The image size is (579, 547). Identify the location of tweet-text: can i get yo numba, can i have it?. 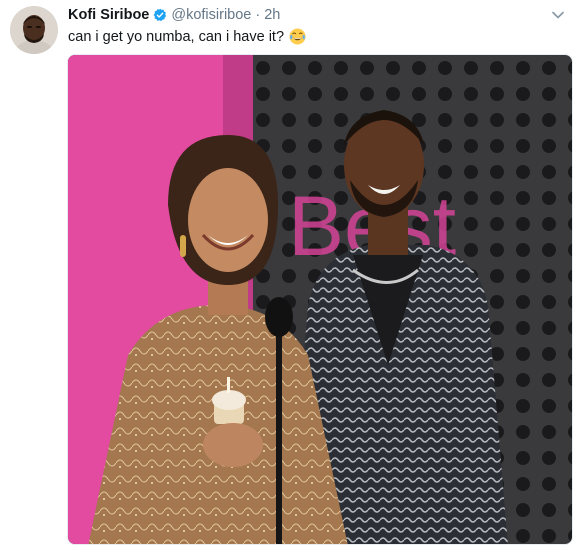
(187, 36).